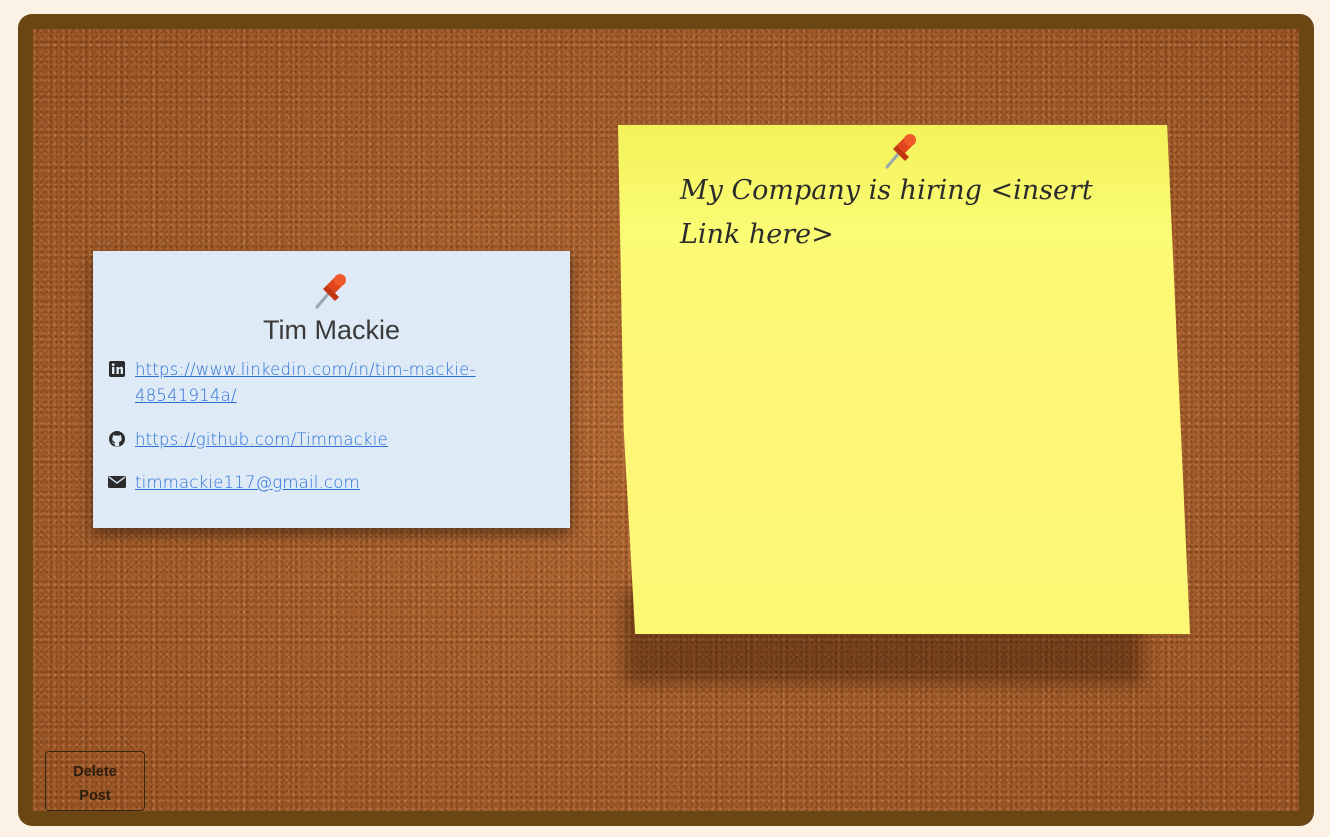  I want to click on email-link: timmackie117@gmail.com, so click(247, 483).